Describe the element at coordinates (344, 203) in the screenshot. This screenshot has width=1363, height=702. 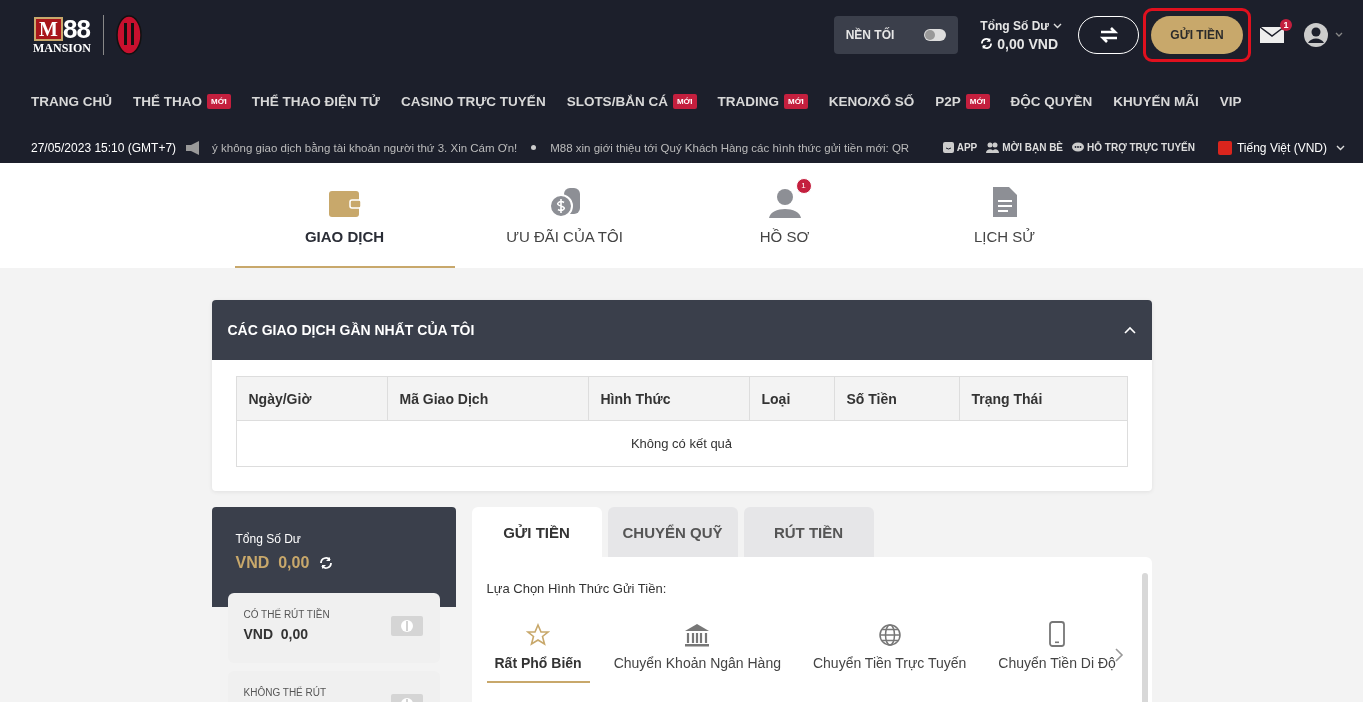
I see `wallet-icon` at that location.